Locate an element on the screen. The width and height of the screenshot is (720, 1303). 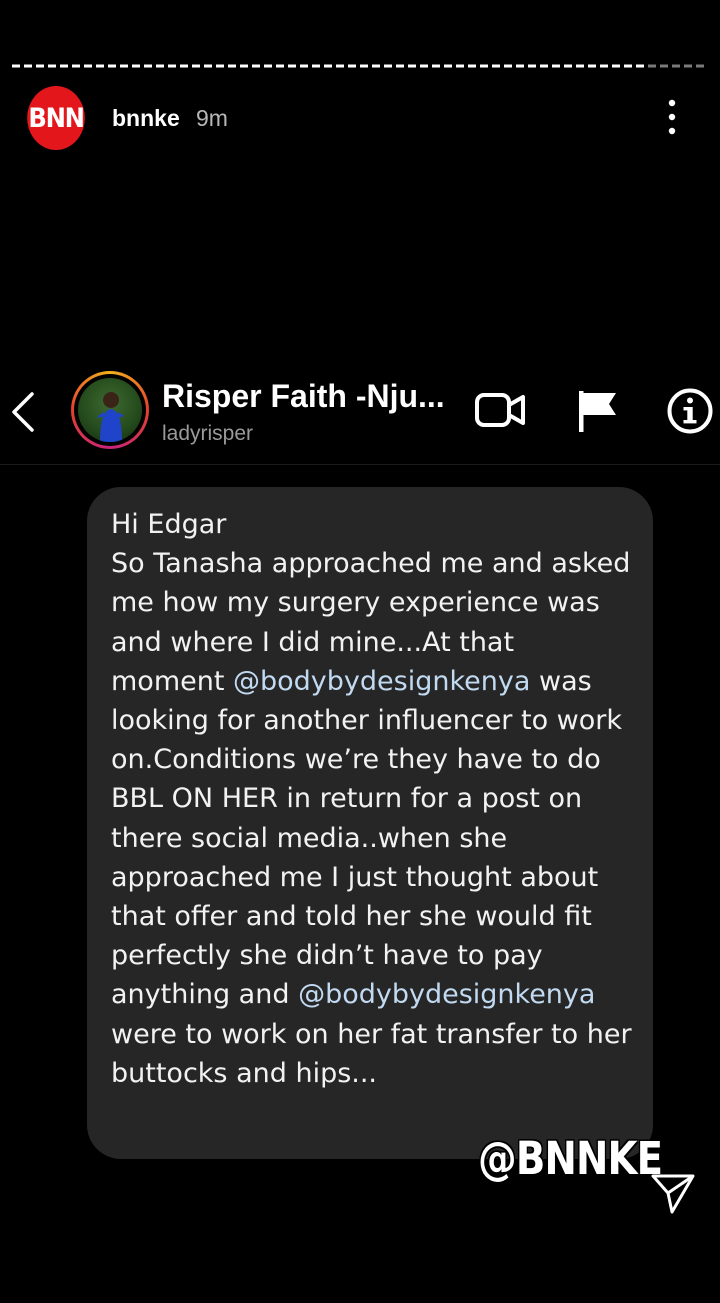
info-icon is located at coordinates (690, 411).